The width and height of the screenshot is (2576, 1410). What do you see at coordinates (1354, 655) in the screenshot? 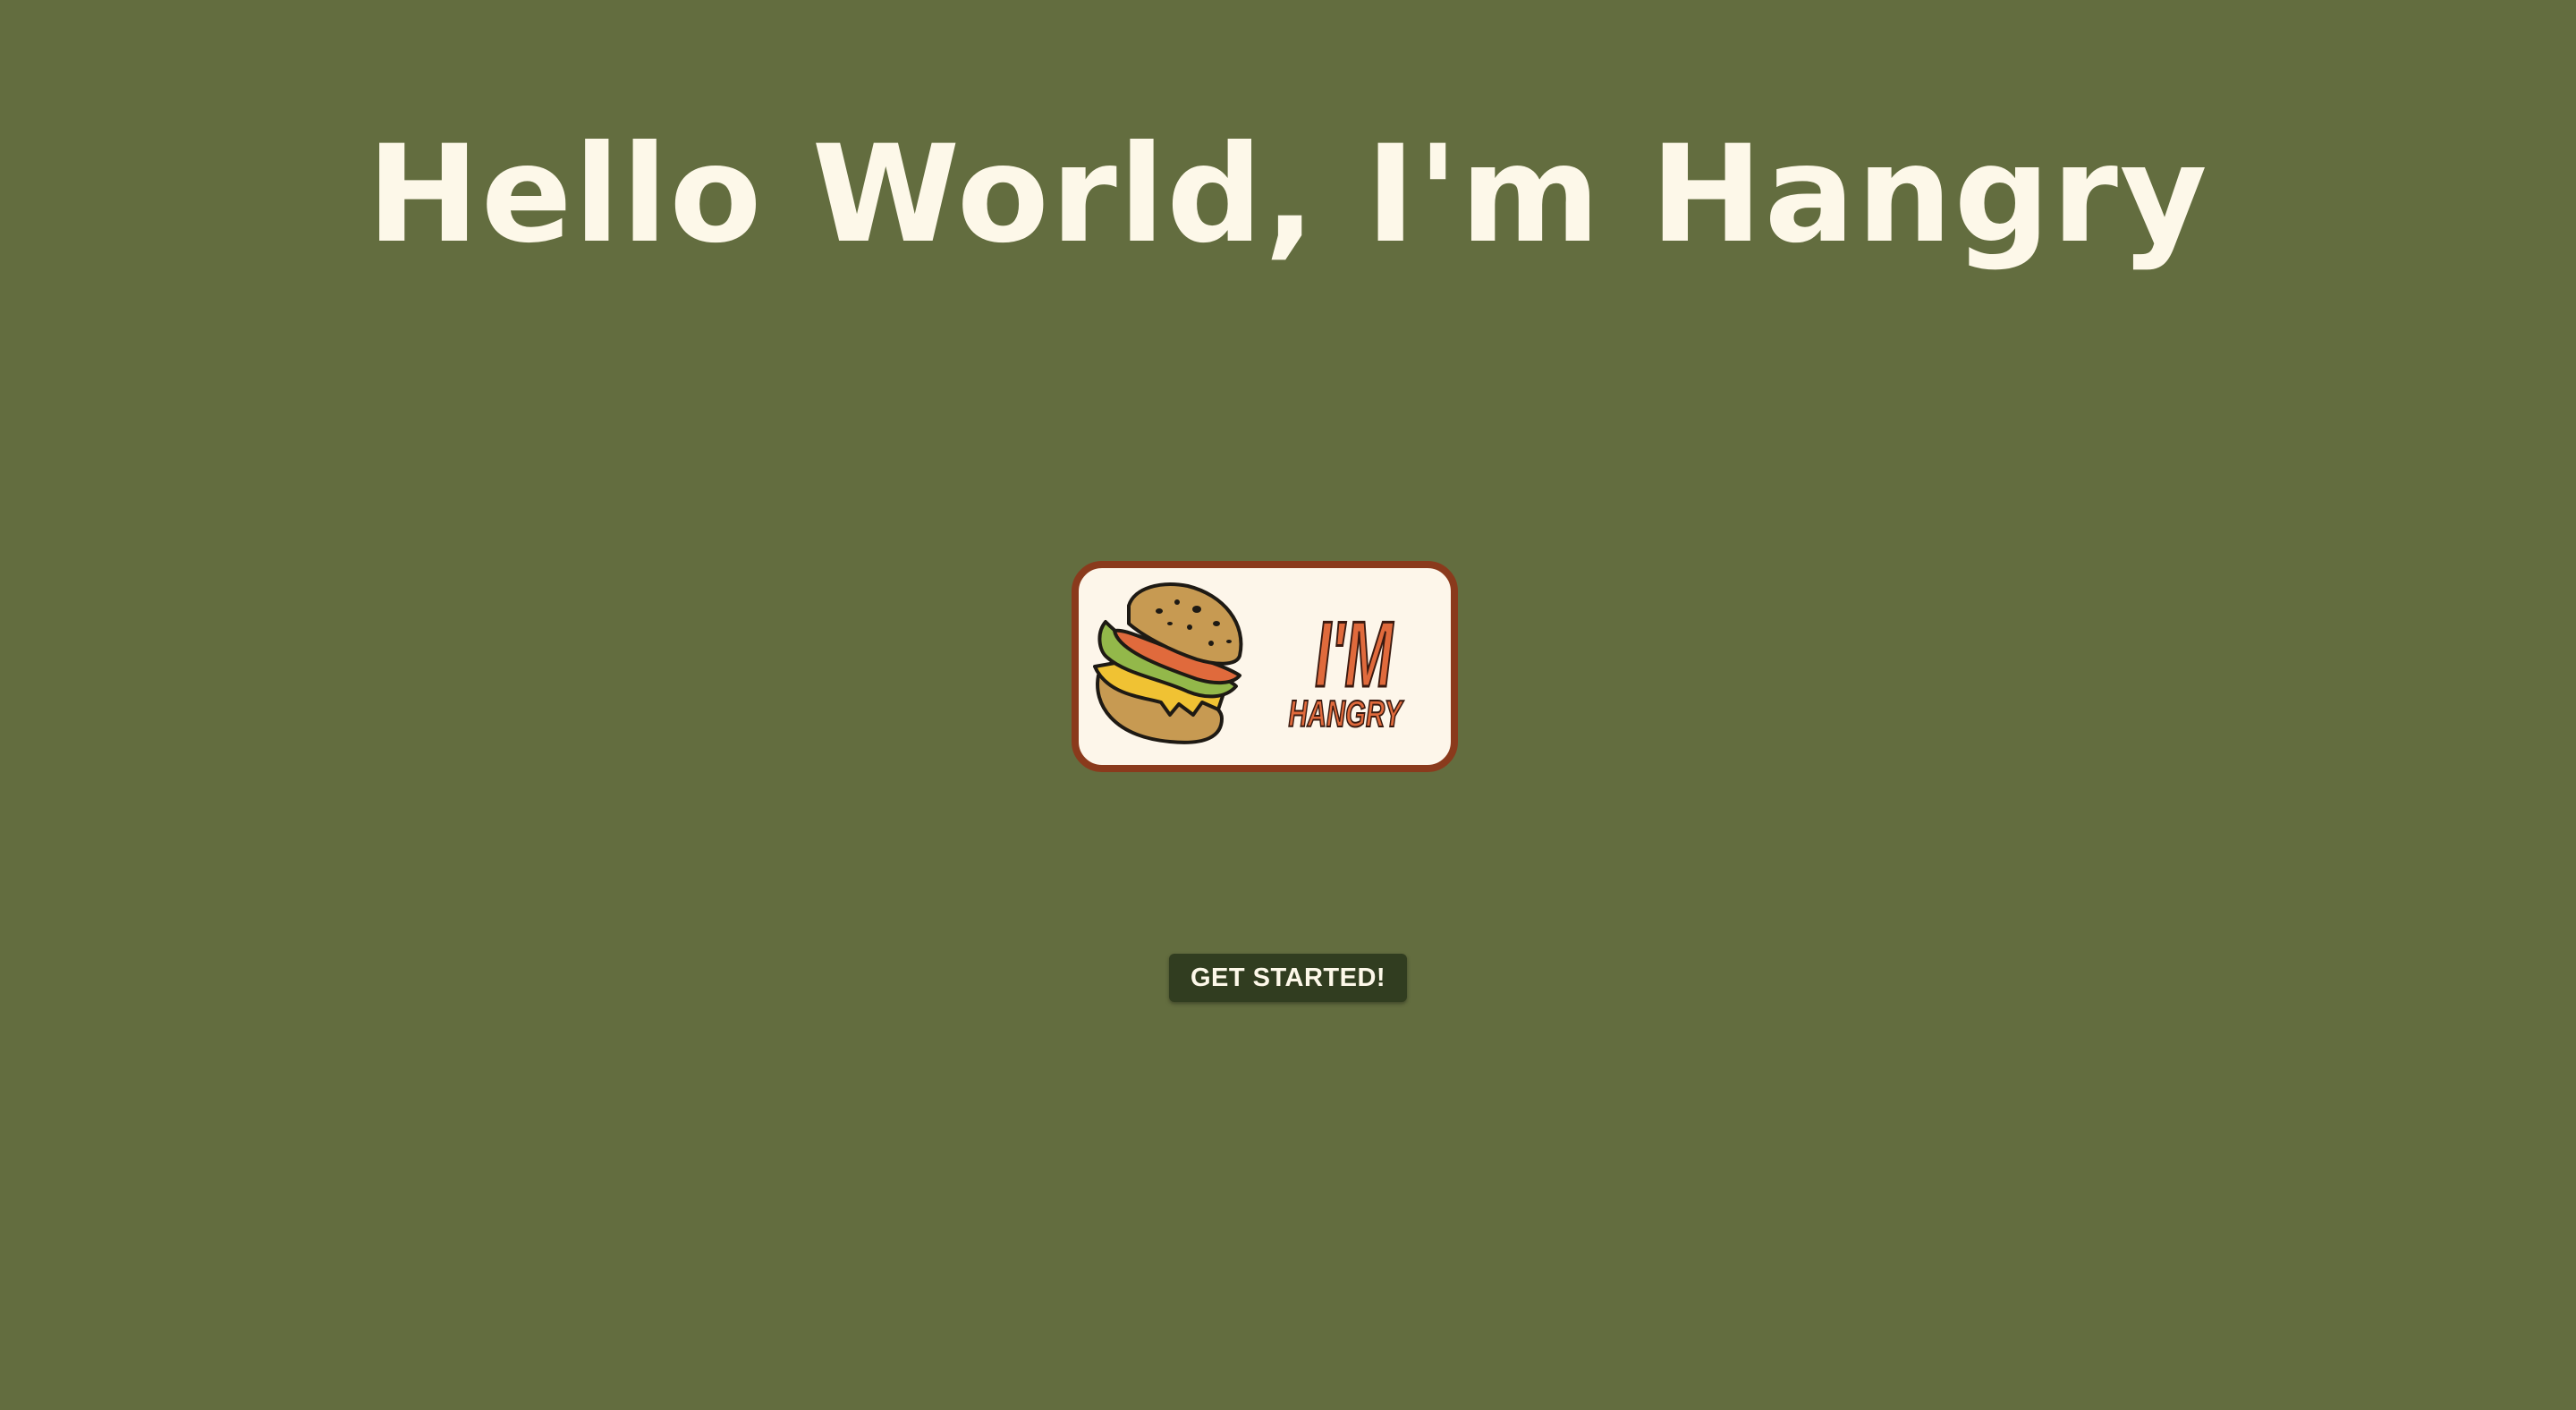
I see `logo-text-line1: I'M` at bounding box center [1354, 655].